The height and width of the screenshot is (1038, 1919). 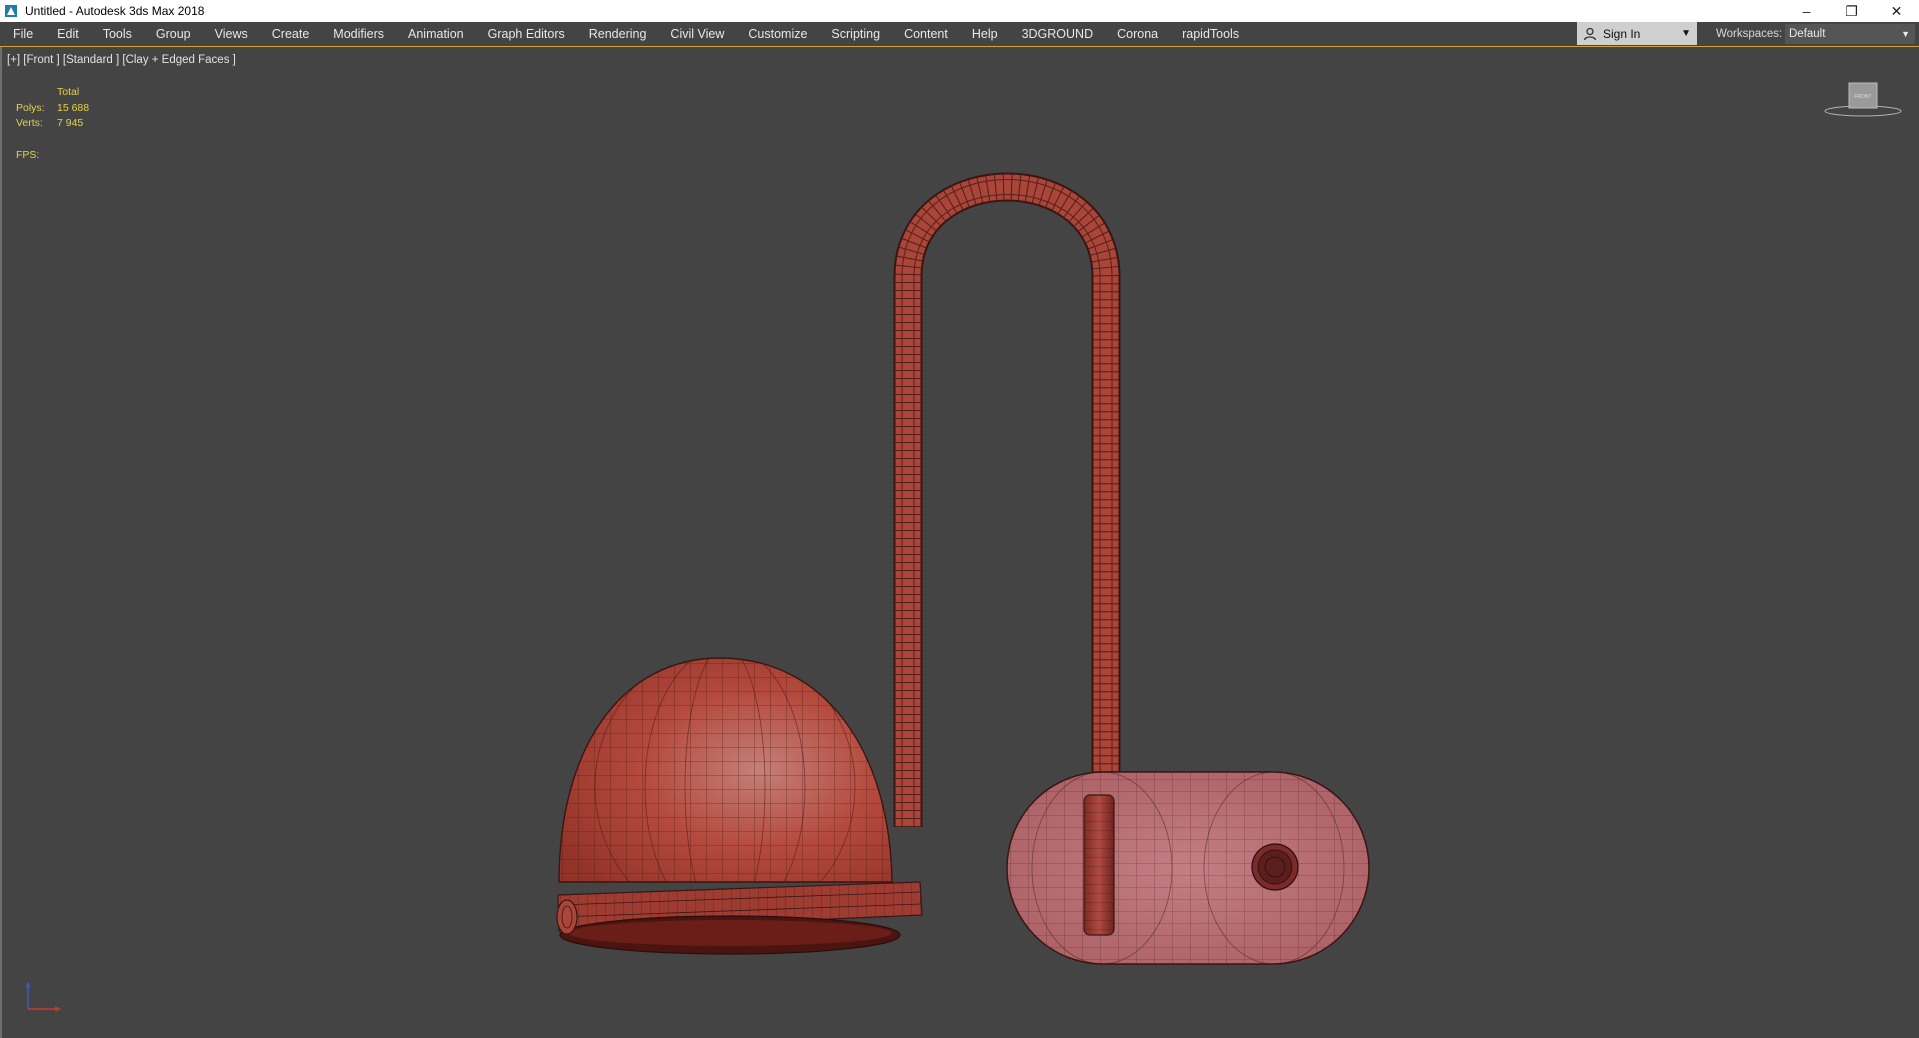 I want to click on stats-fps-label: FPS:, so click(x=28, y=155).